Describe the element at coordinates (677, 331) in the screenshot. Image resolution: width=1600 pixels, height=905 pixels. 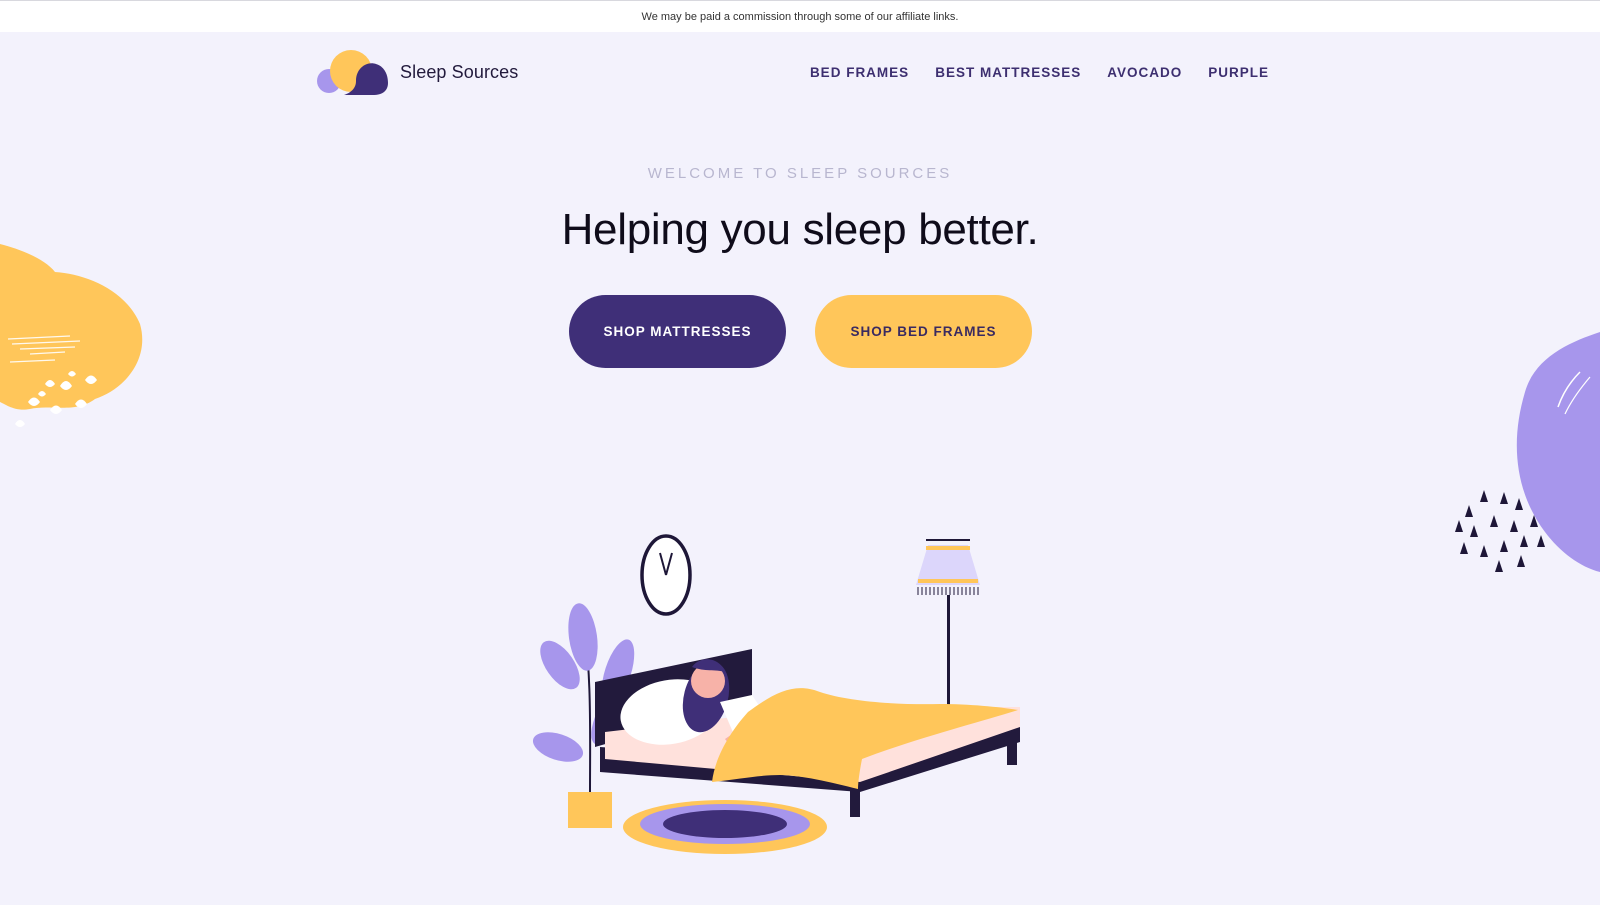
I see `shop-mattresses-button: SHOP MATTRESSES` at that location.